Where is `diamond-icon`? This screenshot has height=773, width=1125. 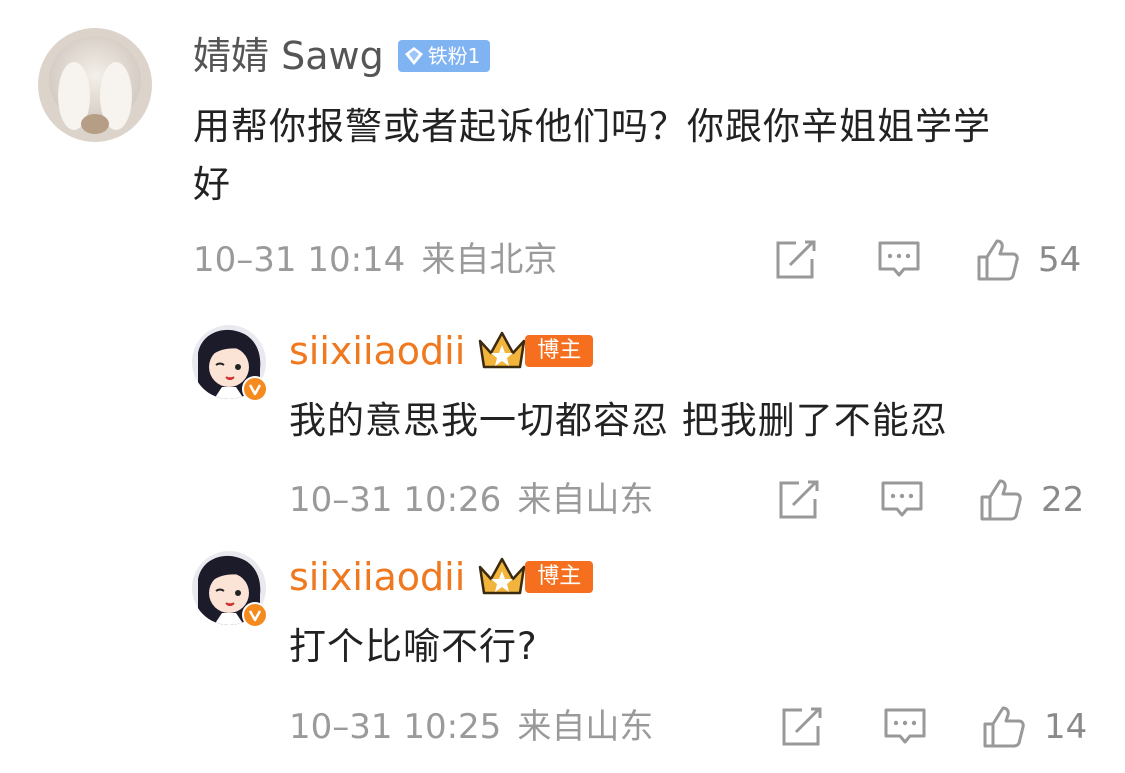
diamond-icon is located at coordinates (413, 56).